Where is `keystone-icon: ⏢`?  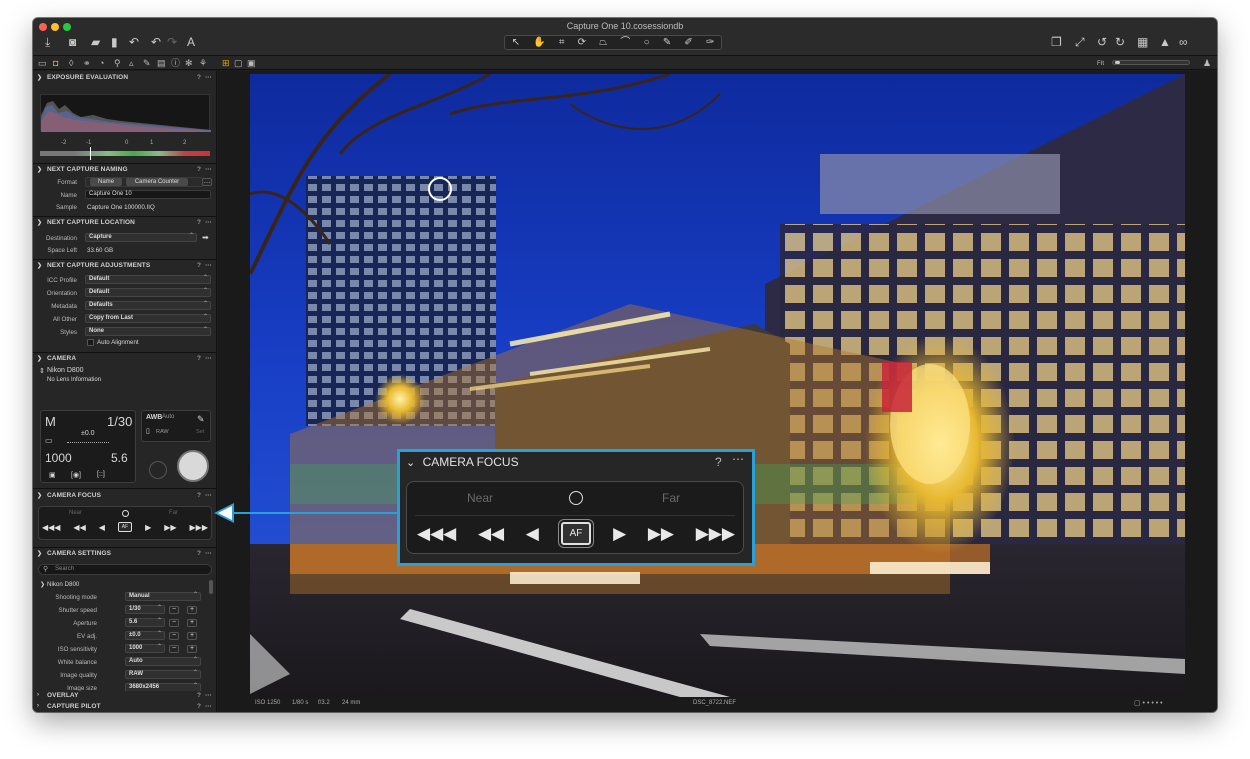
keystone-icon: ⏢ is located at coordinates (603, 43).